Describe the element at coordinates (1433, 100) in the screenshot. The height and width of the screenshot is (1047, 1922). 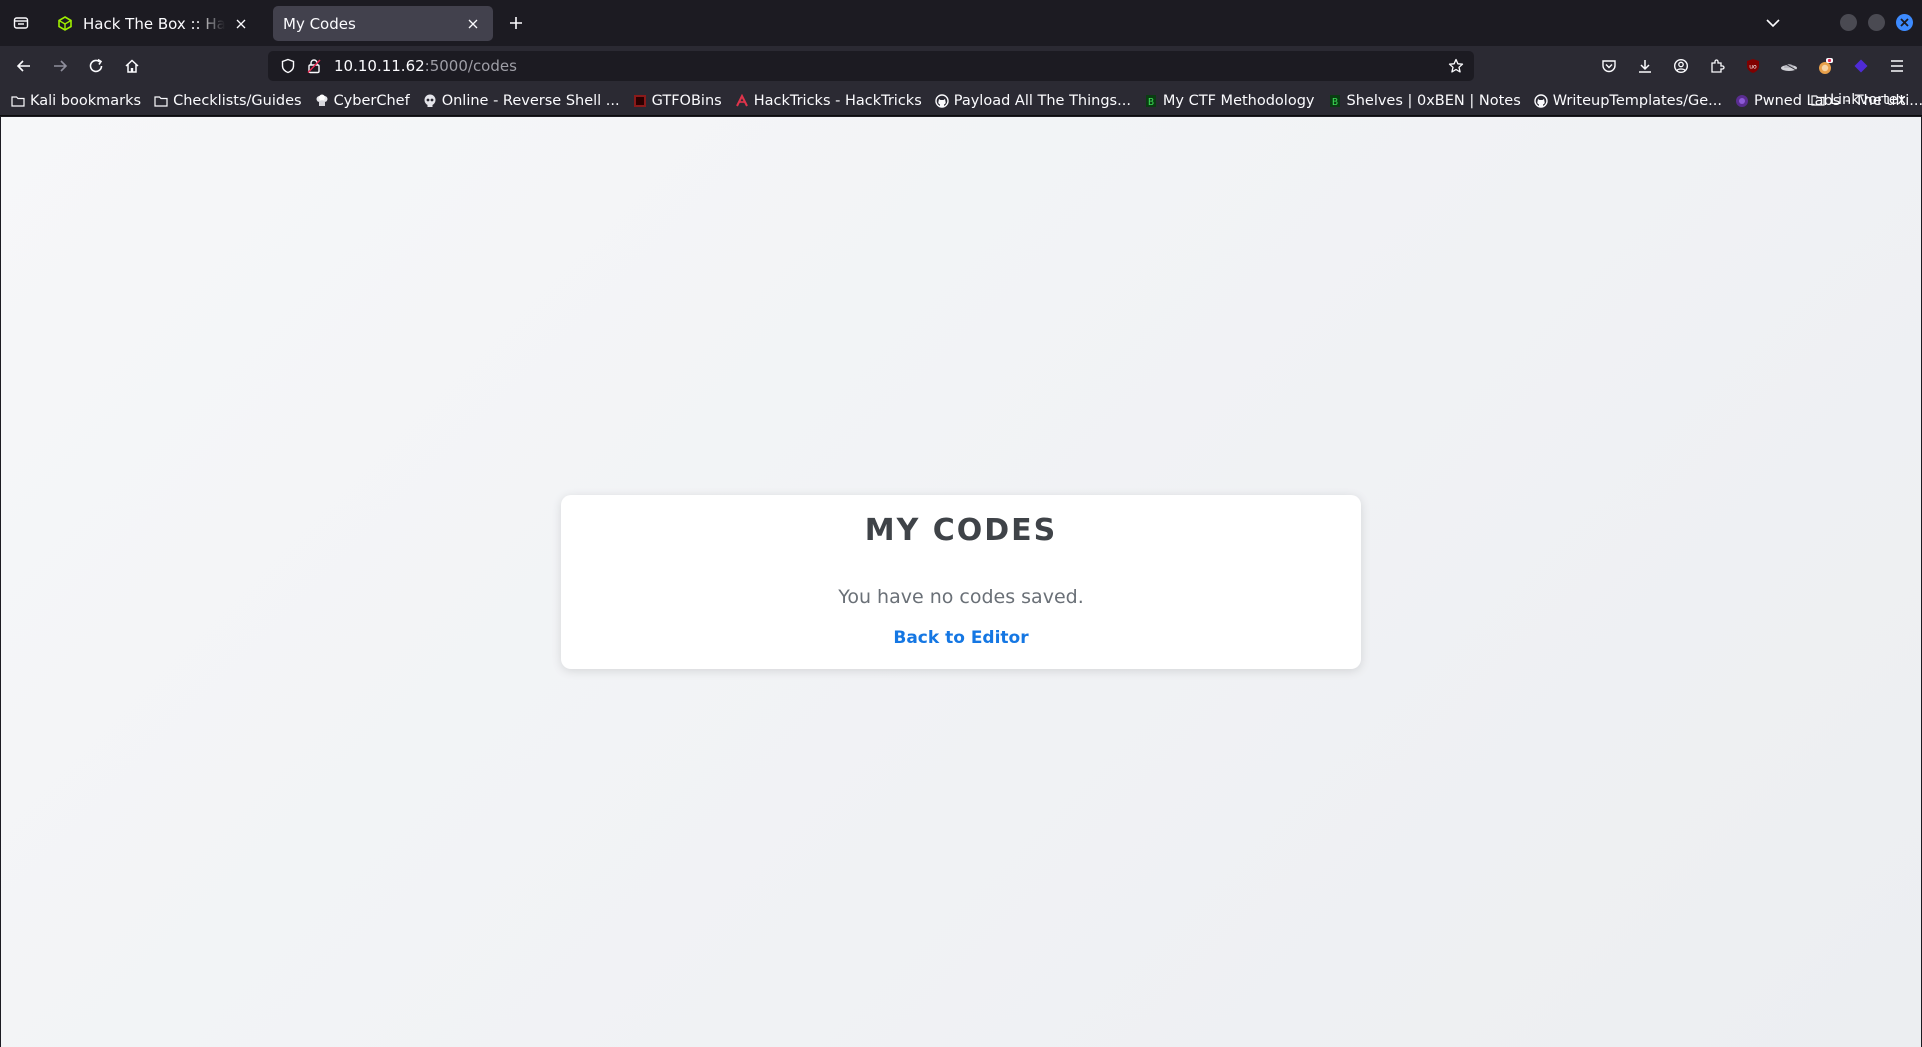
I see `bookmark-label: Shelves | 0xBEN | Notes` at that location.